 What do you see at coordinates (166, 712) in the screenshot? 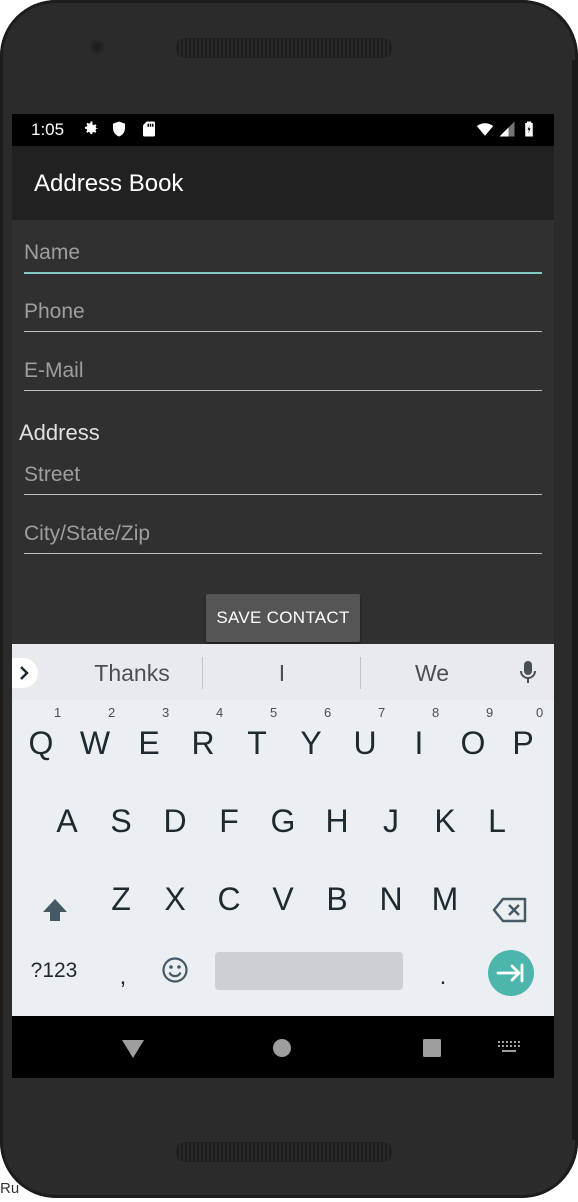
I see `key-hint: 3` at bounding box center [166, 712].